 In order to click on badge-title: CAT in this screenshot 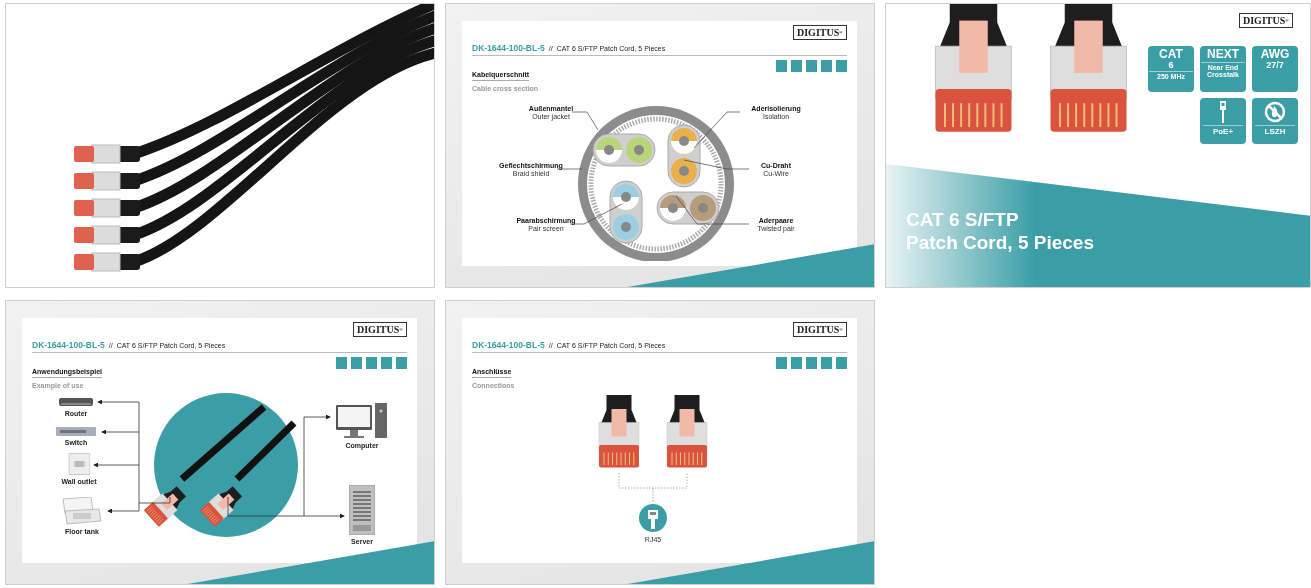, I will do `click(1171, 54)`.